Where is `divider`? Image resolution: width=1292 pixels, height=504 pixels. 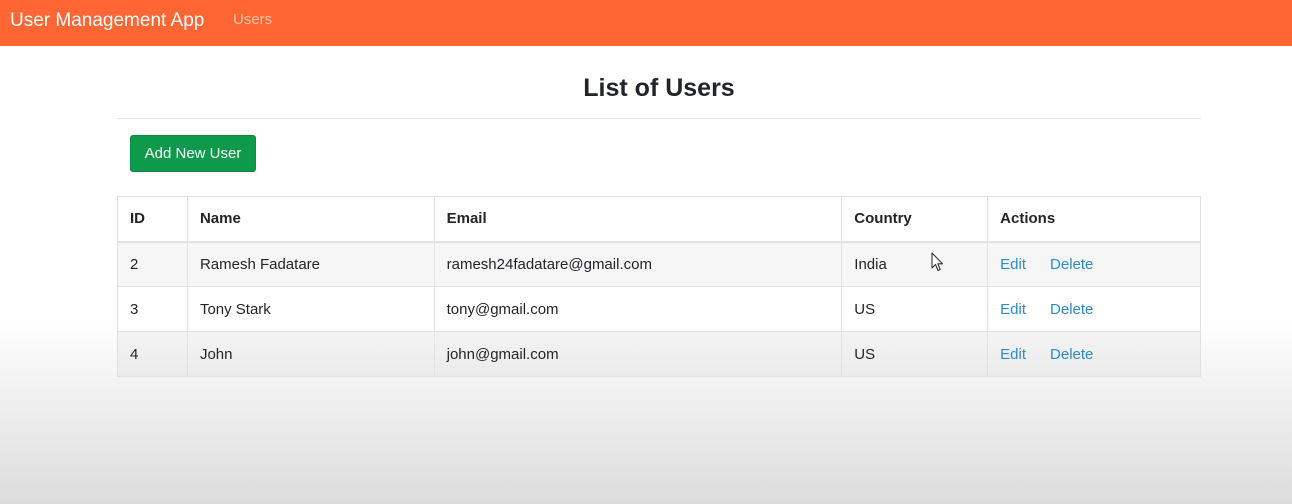 divider is located at coordinates (659, 118).